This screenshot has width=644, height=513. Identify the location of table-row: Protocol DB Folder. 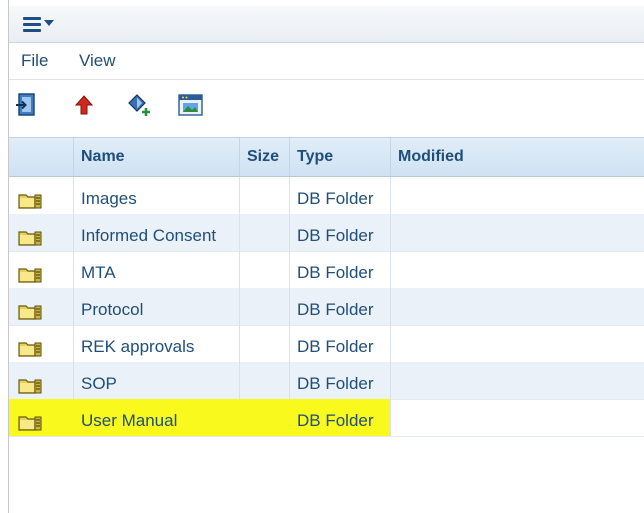
(326, 307).